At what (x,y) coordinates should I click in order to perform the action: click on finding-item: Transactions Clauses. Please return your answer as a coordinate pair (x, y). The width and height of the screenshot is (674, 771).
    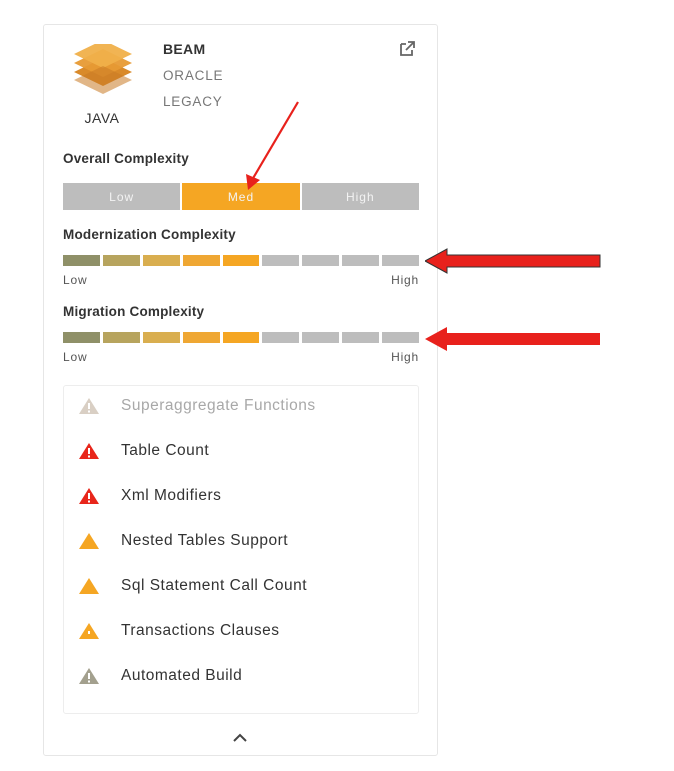
    Looking at the image, I should click on (178, 631).